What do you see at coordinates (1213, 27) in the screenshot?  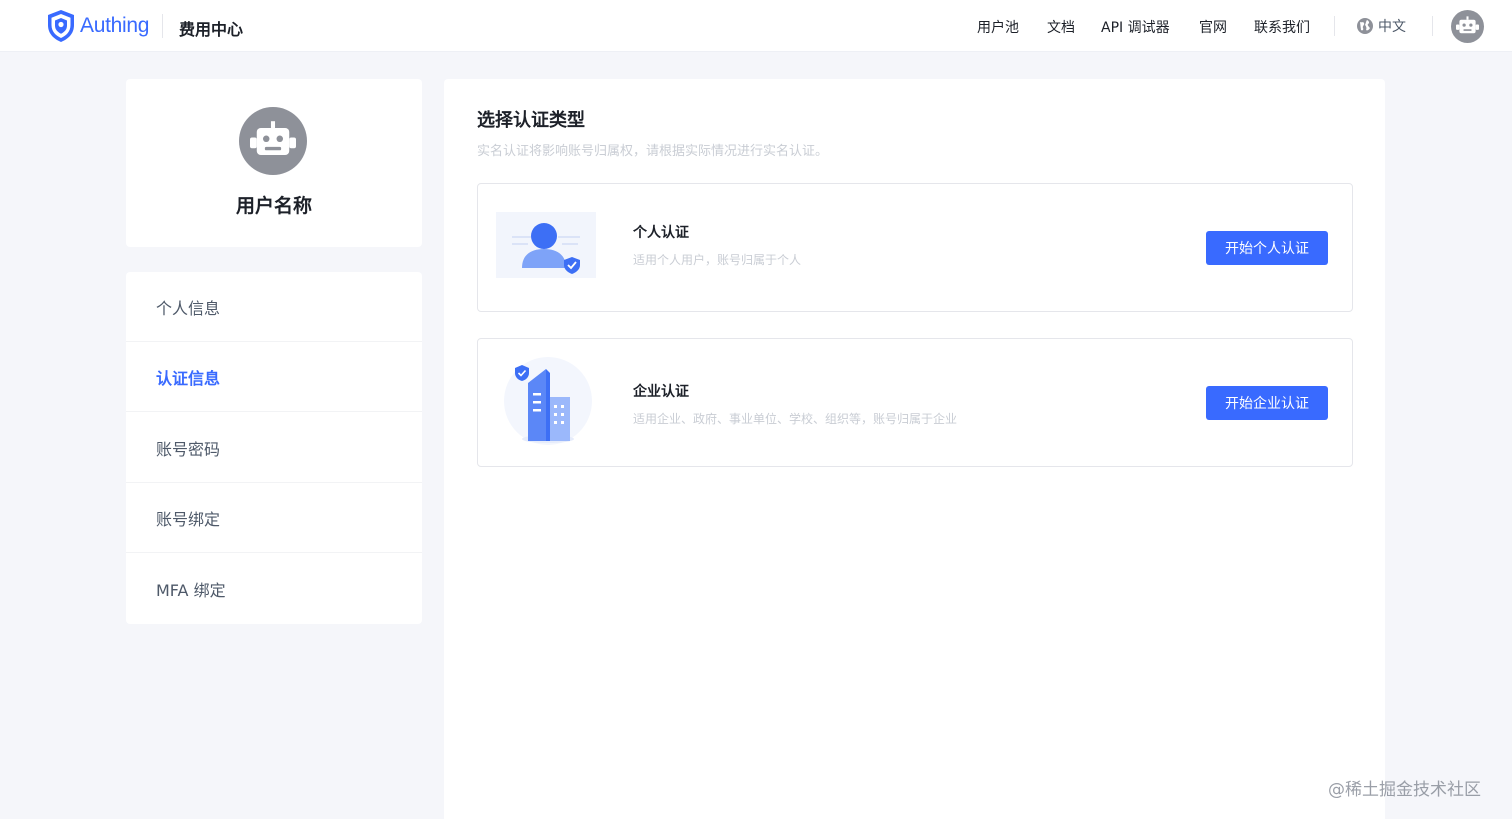 I see `nav-official-site: 官网` at bounding box center [1213, 27].